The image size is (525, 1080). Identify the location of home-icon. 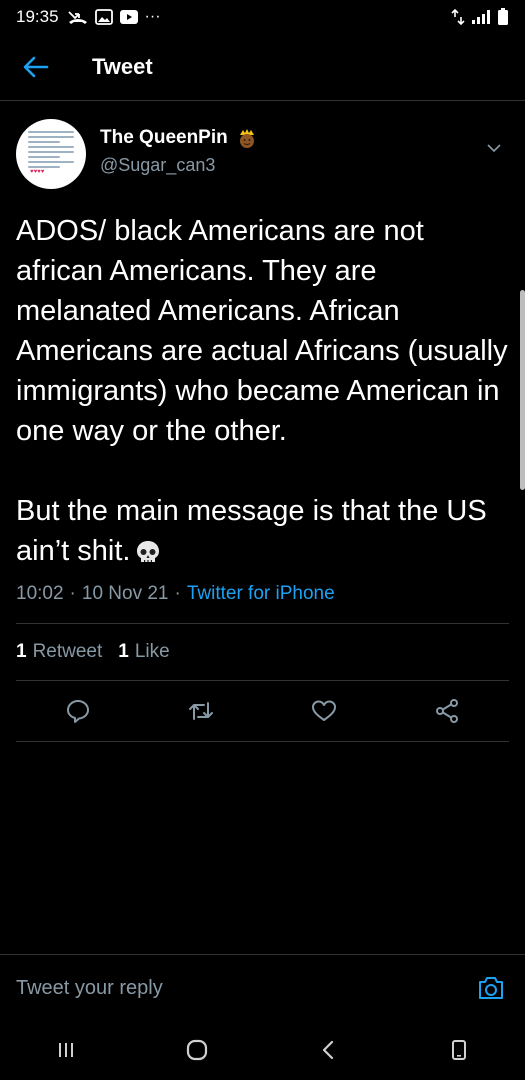
(196, 1050).